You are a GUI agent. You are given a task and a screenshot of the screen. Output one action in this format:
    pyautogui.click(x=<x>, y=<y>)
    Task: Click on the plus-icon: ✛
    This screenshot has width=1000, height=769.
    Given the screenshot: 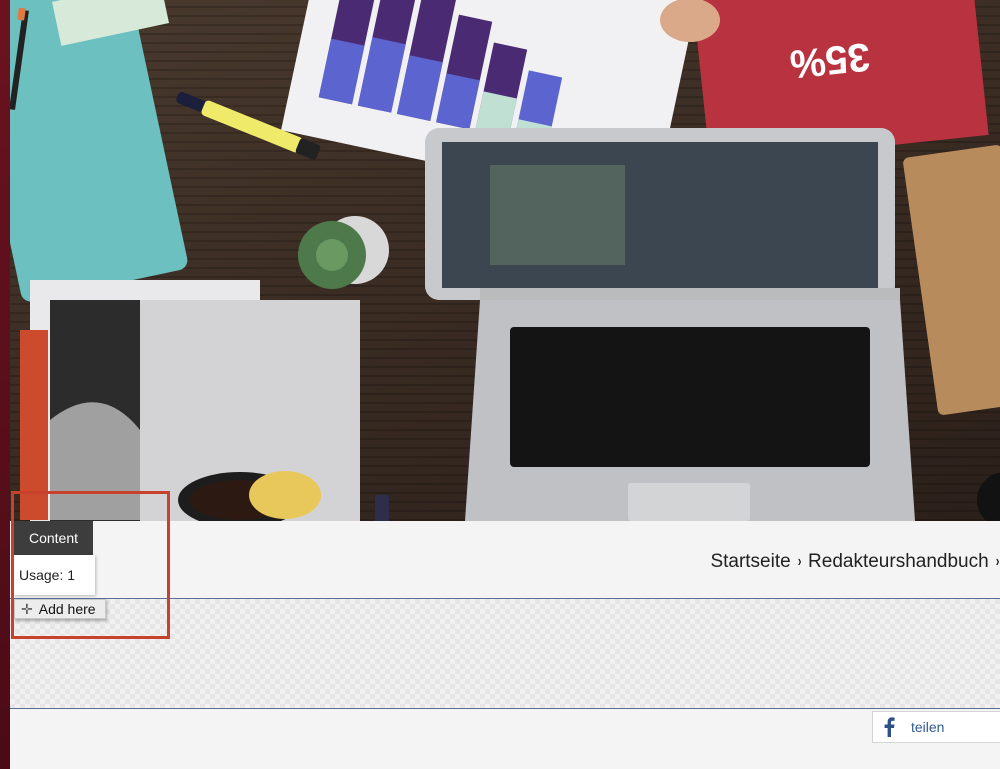 What is the action you would take?
    pyautogui.click(x=27, y=608)
    